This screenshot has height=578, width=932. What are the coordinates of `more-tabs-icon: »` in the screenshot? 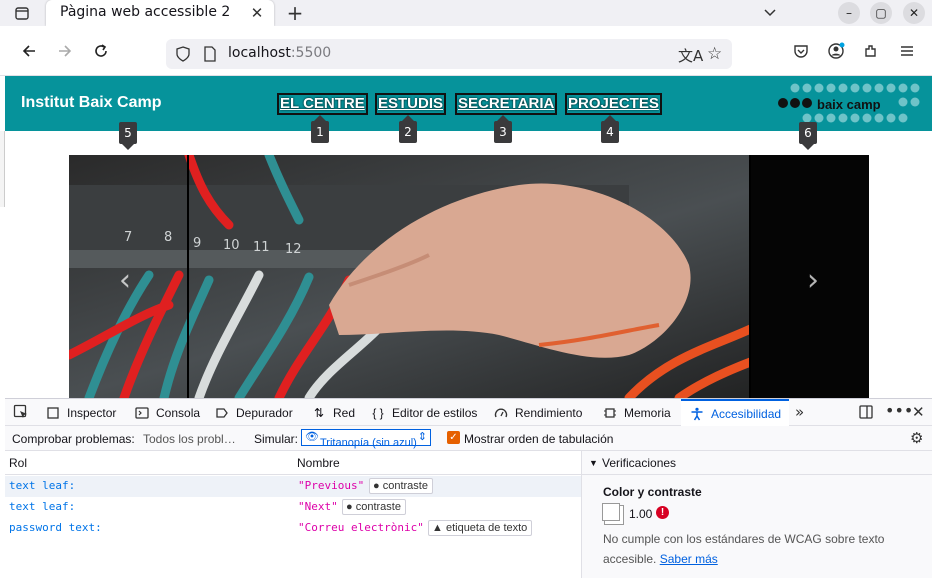 It's located at (799, 412).